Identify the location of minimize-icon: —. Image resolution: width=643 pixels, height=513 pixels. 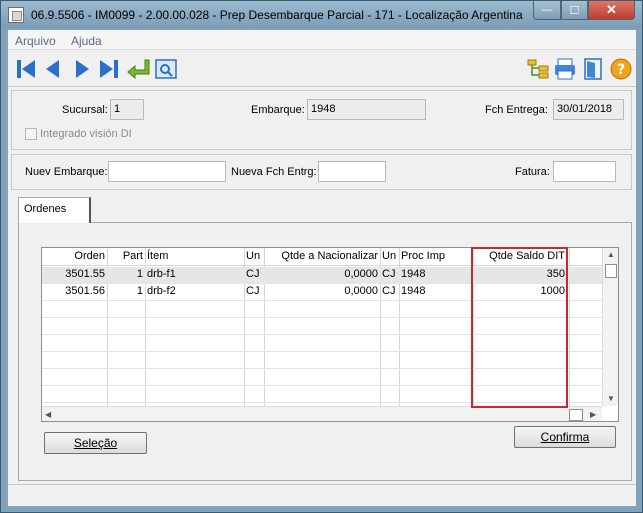
(547, 10).